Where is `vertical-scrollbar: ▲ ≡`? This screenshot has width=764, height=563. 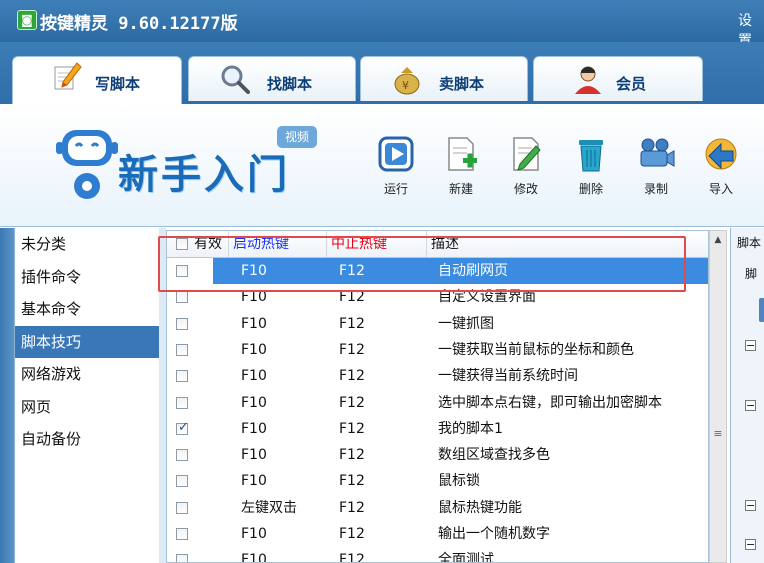 vertical-scrollbar: ▲ ≡ is located at coordinates (718, 396).